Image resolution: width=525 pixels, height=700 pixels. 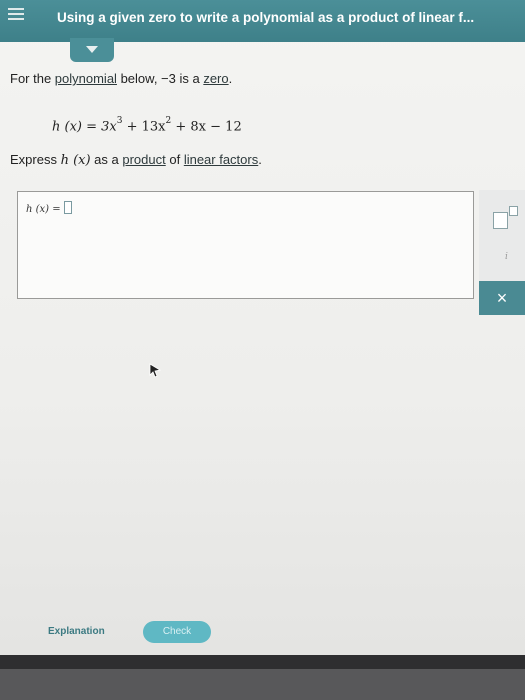 What do you see at coordinates (262, 662) in the screenshot?
I see `monitor-bezel-edge` at bounding box center [262, 662].